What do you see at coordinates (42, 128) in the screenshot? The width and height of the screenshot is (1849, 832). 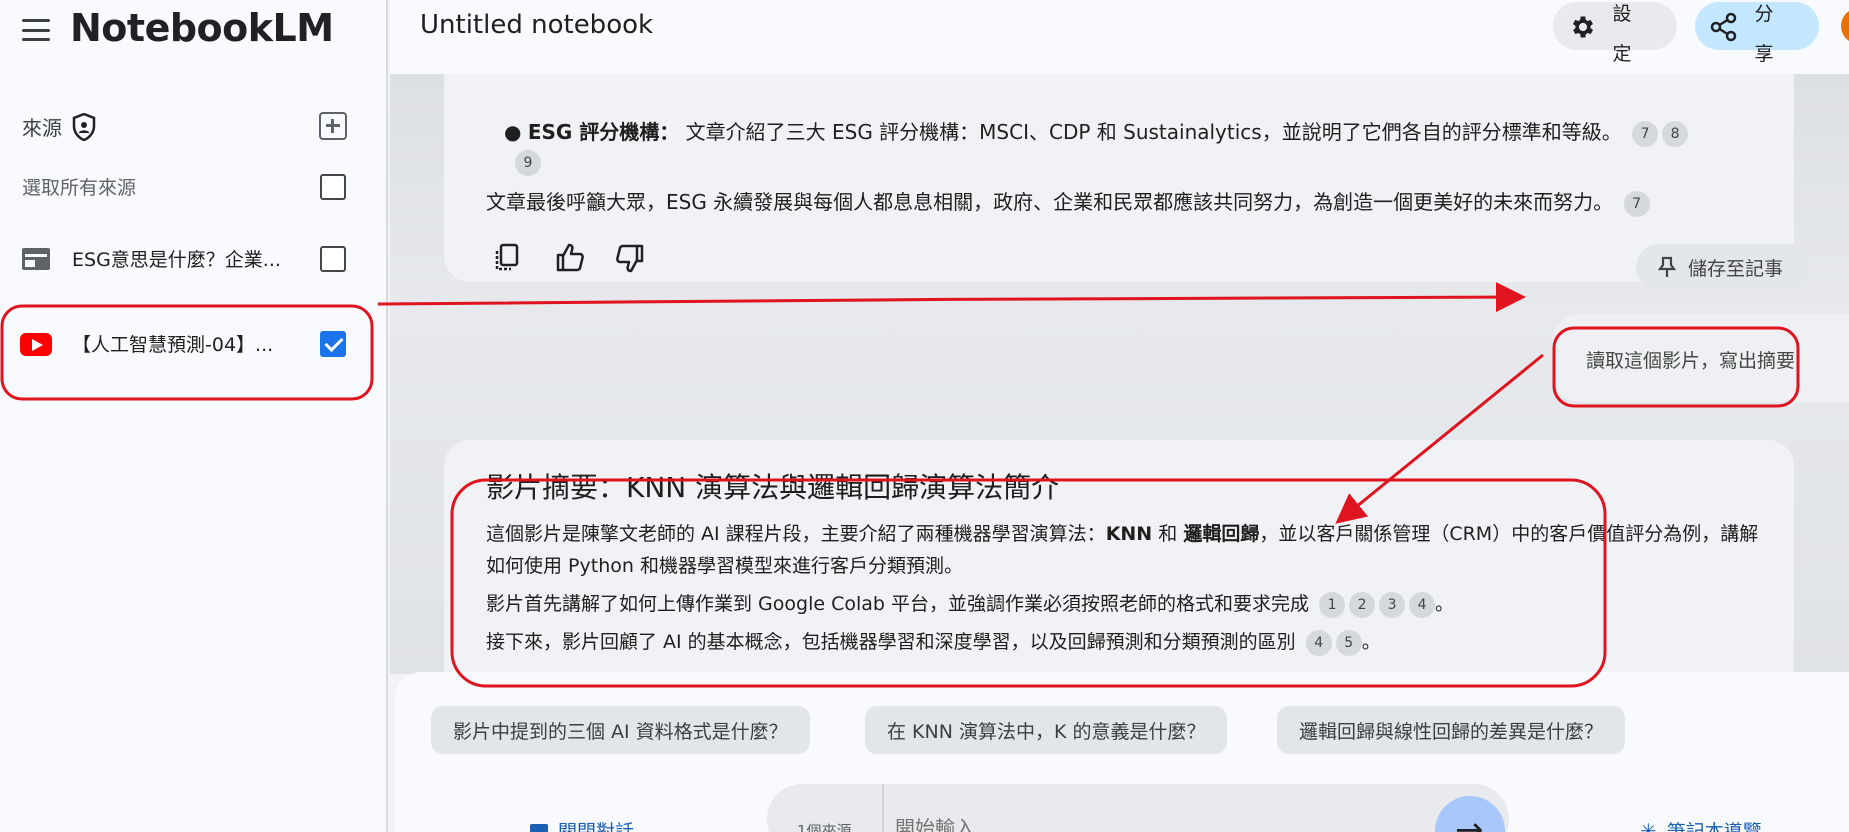 I see `sources-label: 來源` at bounding box center [42, 128].